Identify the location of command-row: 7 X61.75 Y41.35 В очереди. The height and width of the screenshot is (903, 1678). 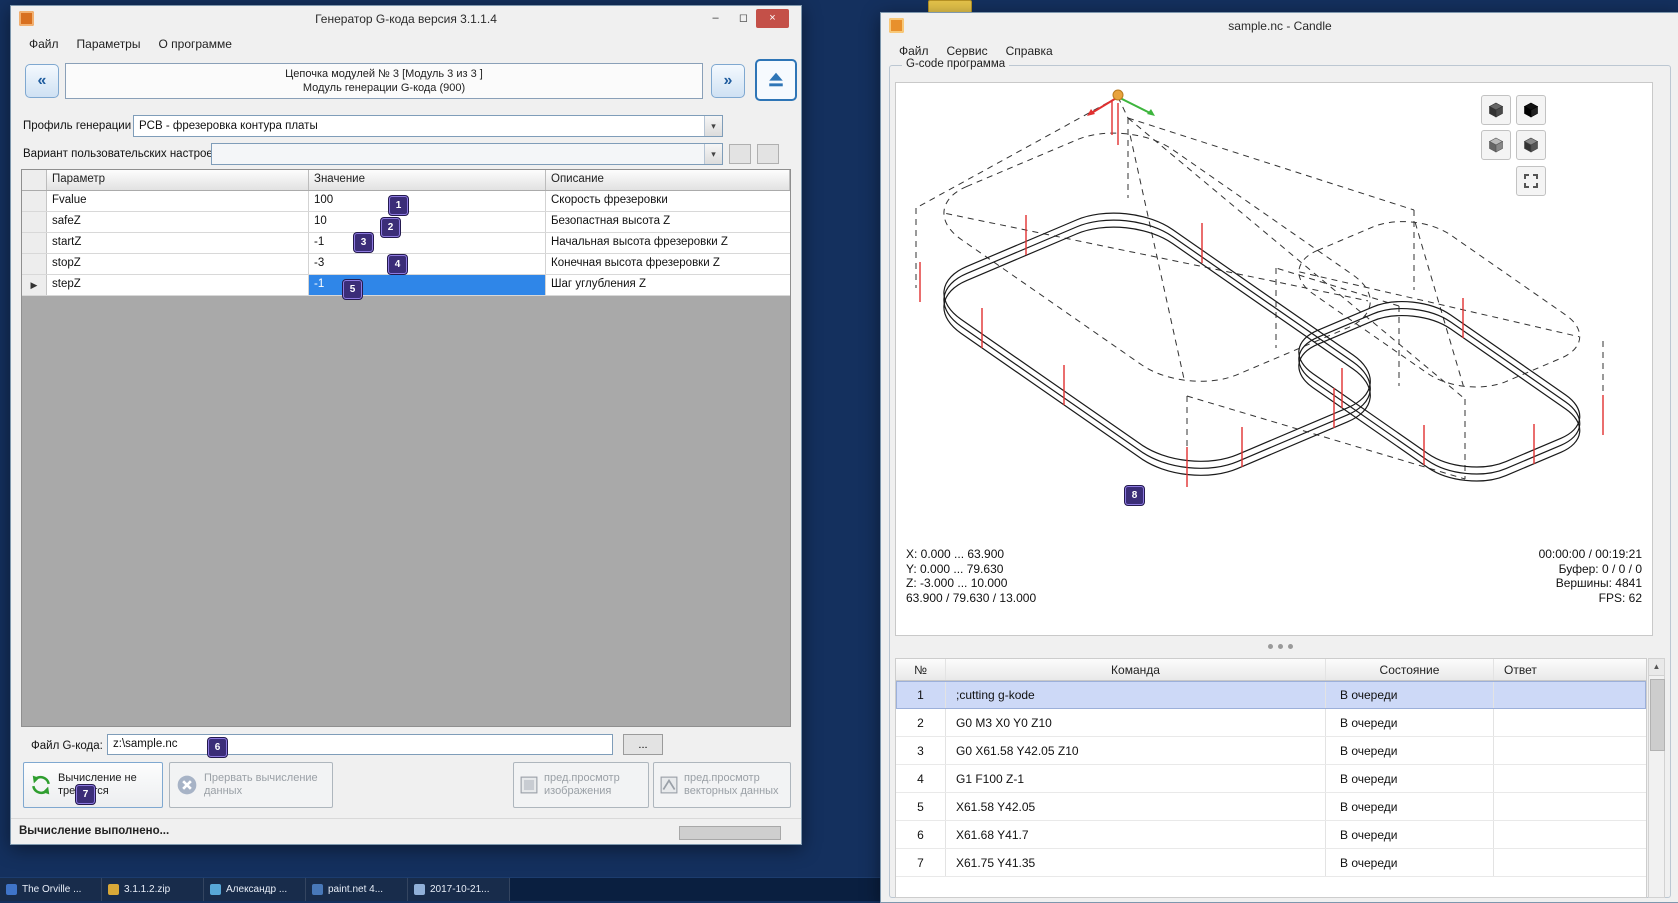
(1271, 863).